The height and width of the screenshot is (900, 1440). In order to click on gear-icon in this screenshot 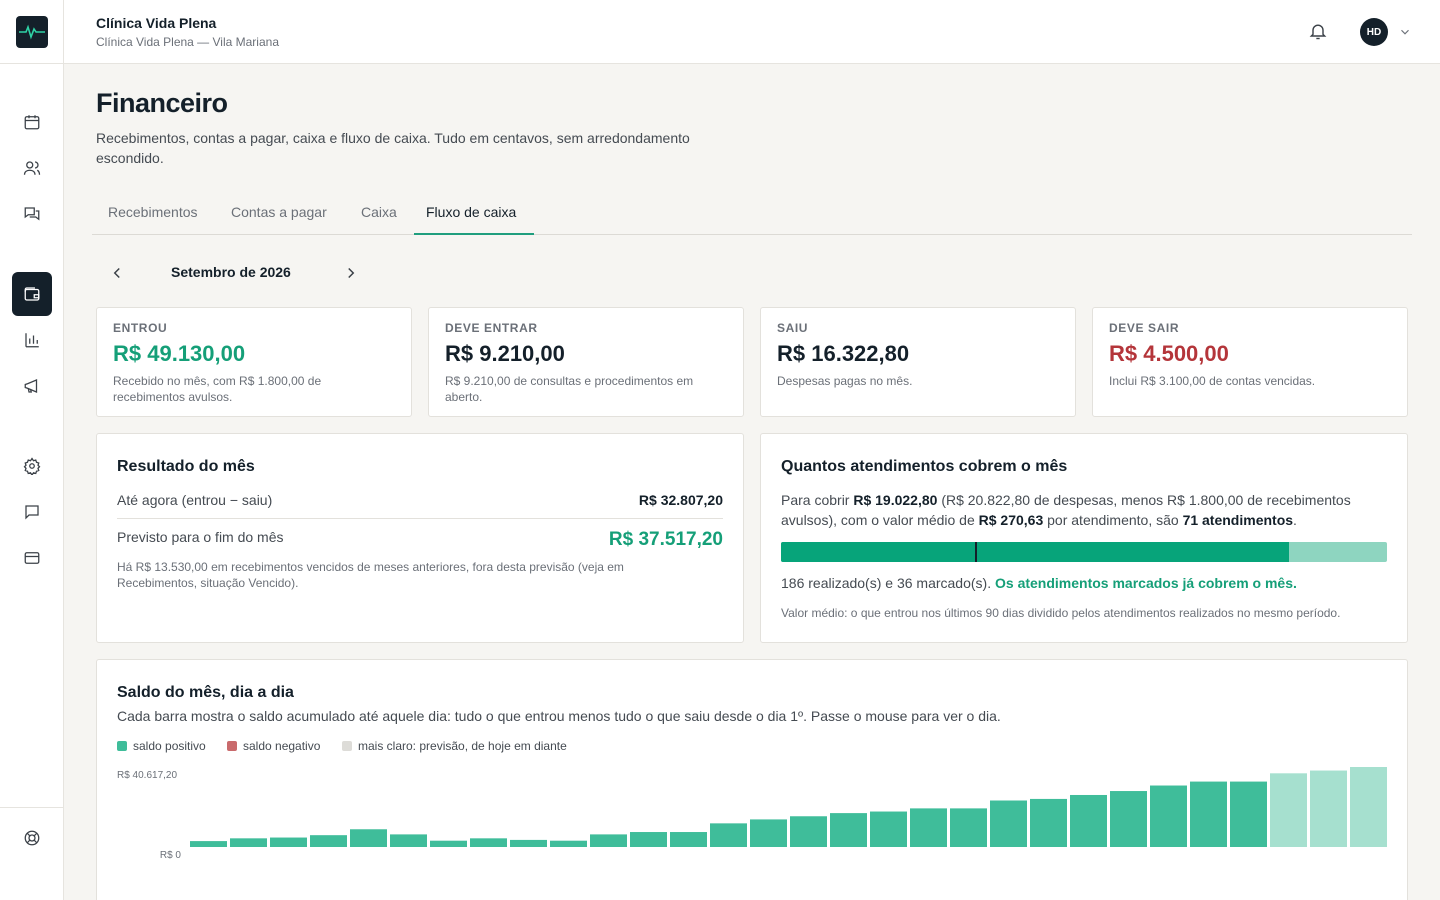, I will do `click(32, 466)`.